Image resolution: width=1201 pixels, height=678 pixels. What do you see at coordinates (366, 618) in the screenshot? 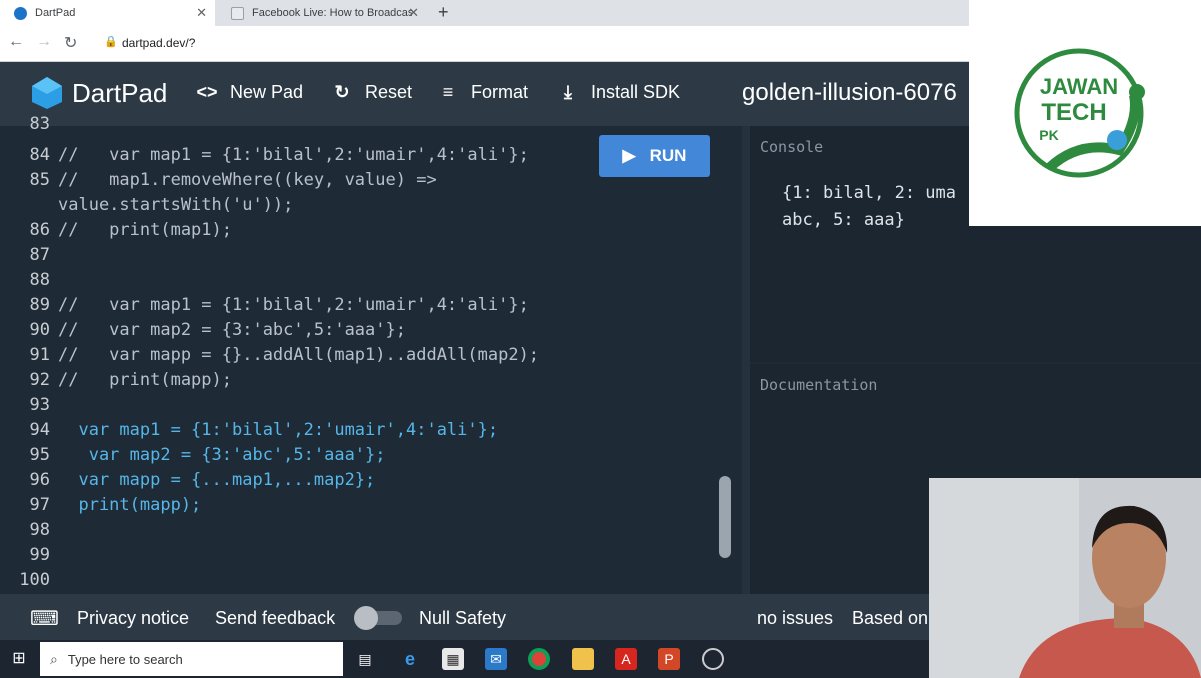
I see `toggle-knob` at bounding box center [366, 618].